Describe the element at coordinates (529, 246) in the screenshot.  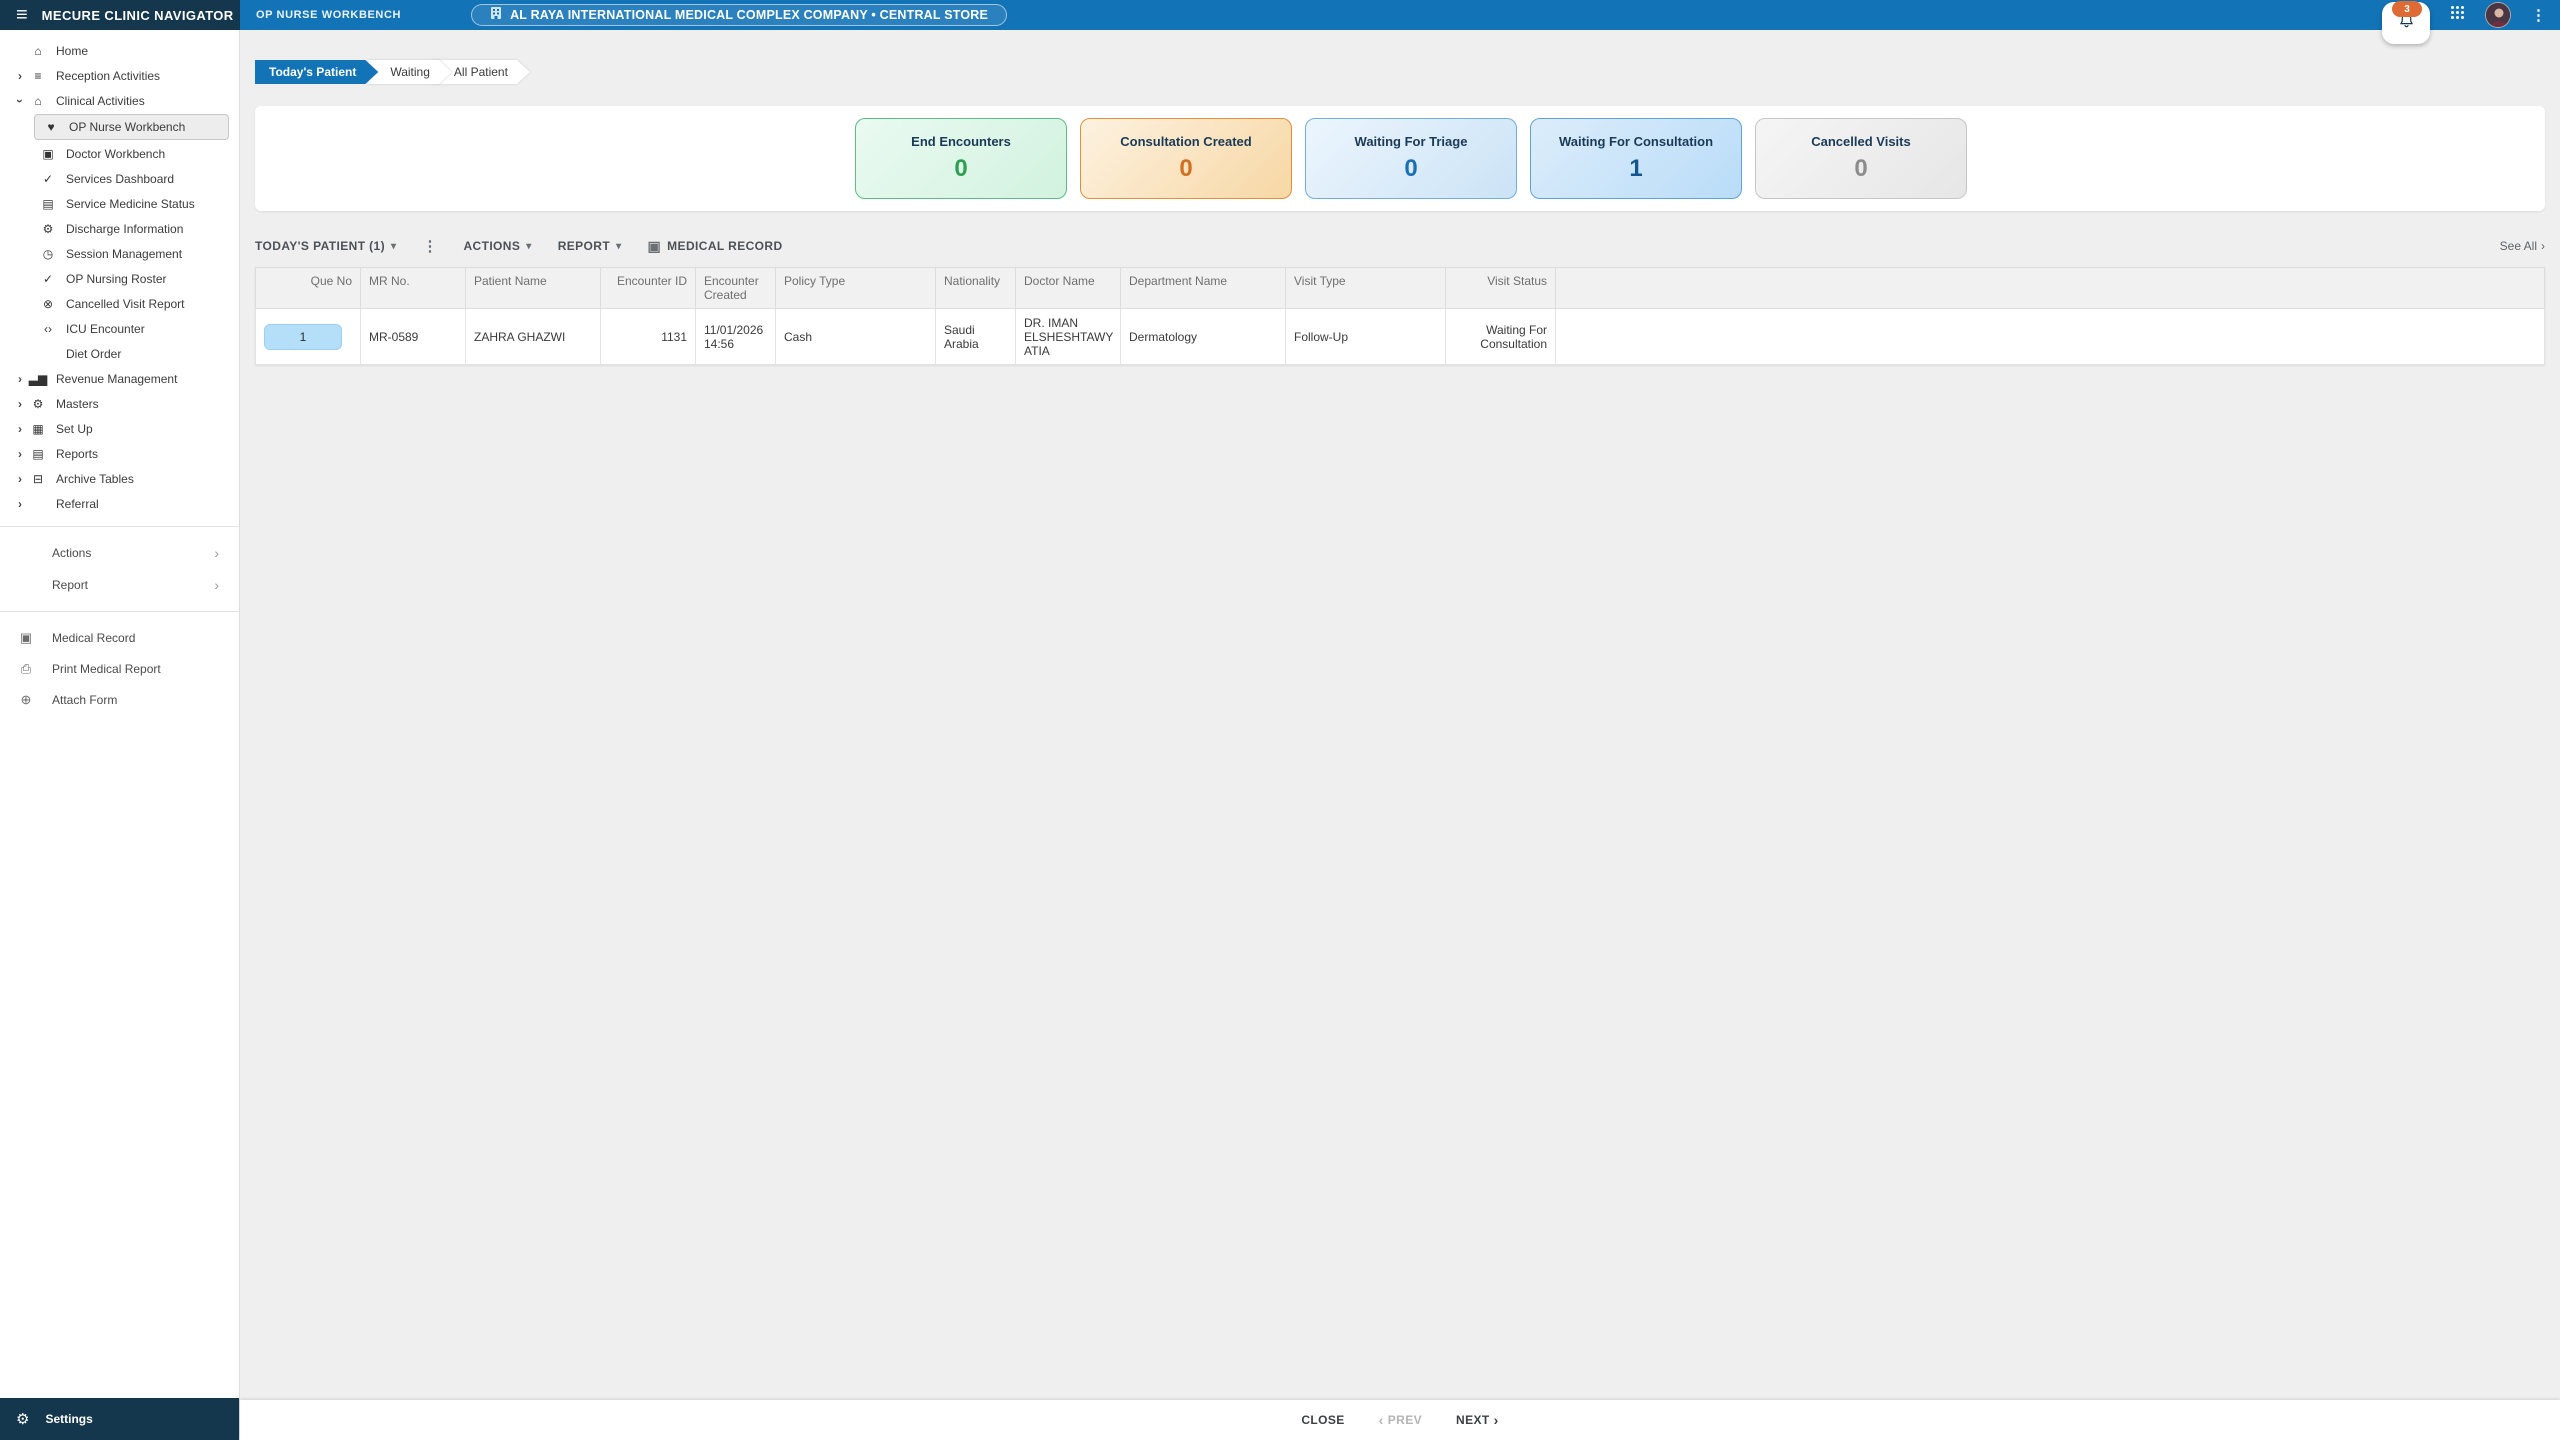
I see `caret-down-icon: ▾` at that location.